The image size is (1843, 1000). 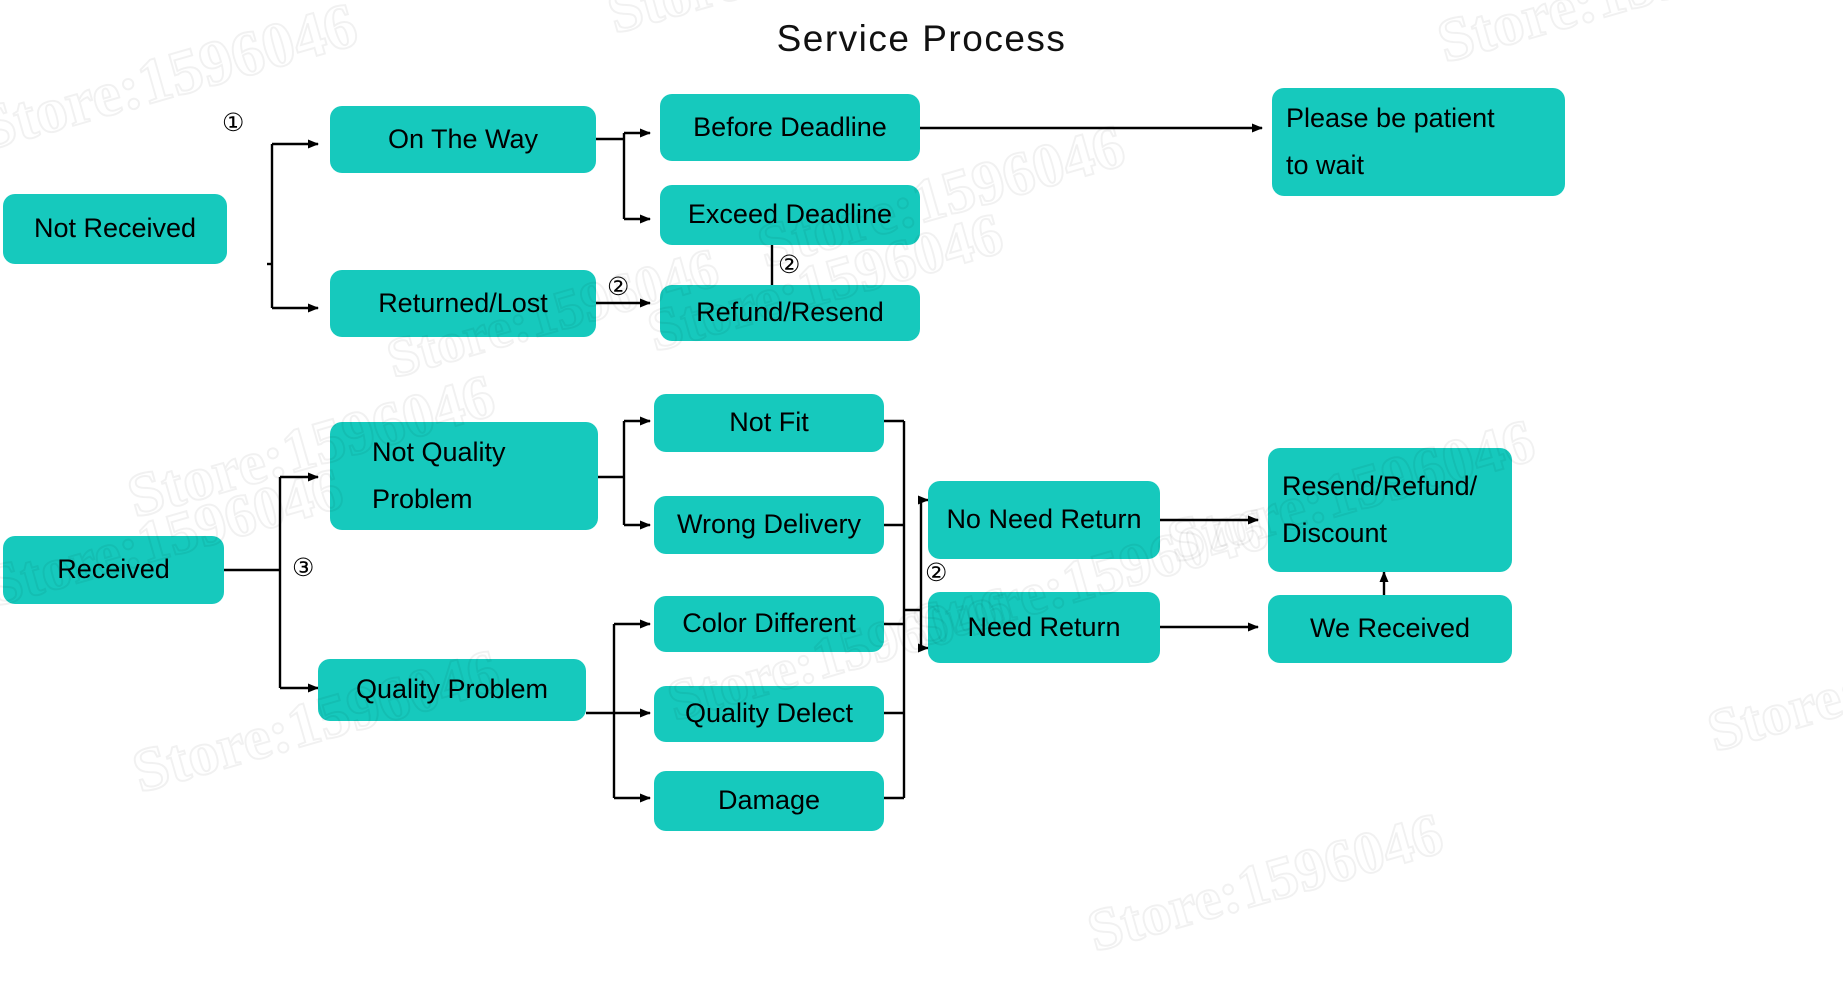 I want to click on node-returned-lost: Returned/Lost, so click(x=463, y=303).